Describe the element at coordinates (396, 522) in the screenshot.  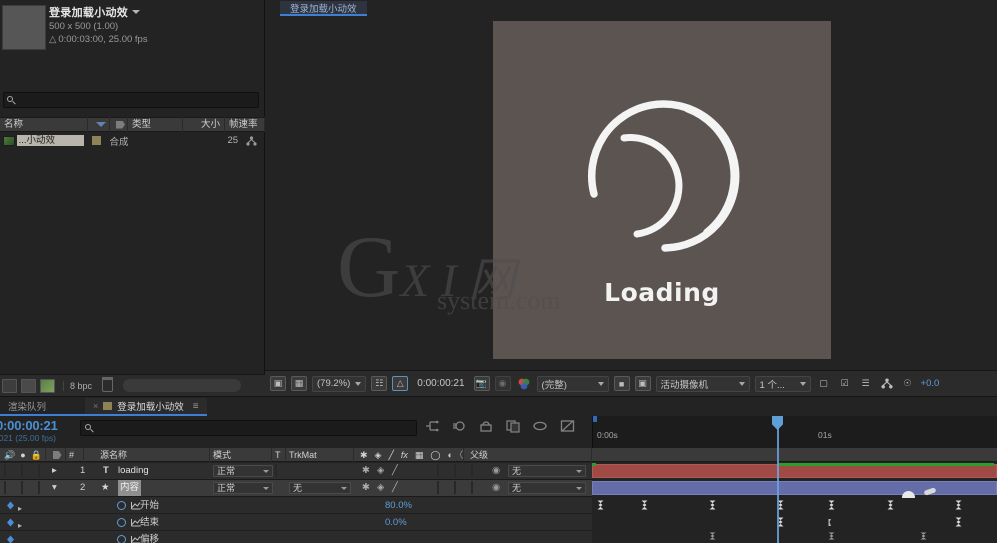
I see `property-value: 0.0%` at that location.